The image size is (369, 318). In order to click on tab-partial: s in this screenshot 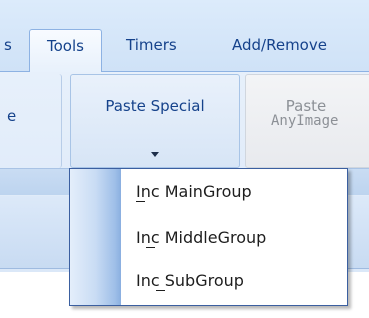, I will do `click(8, 45)`.